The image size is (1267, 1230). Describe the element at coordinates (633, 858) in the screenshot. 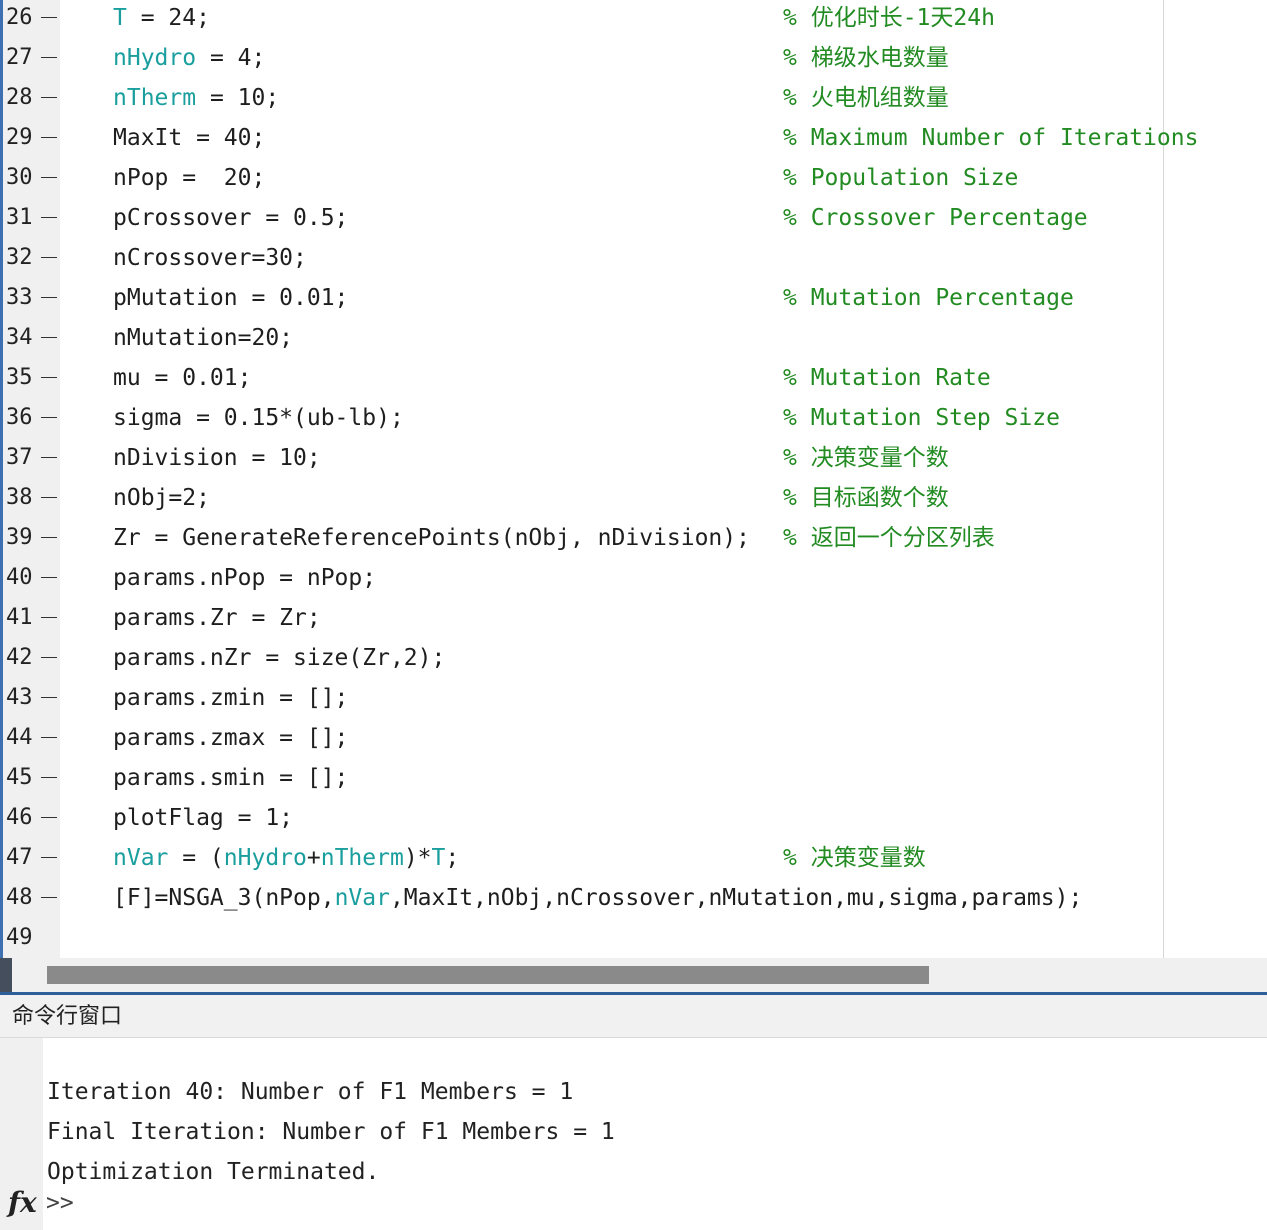

I see `code-line: 47 nVar = (nHydro+nTherm)*T; % 决策变量数` at that location.